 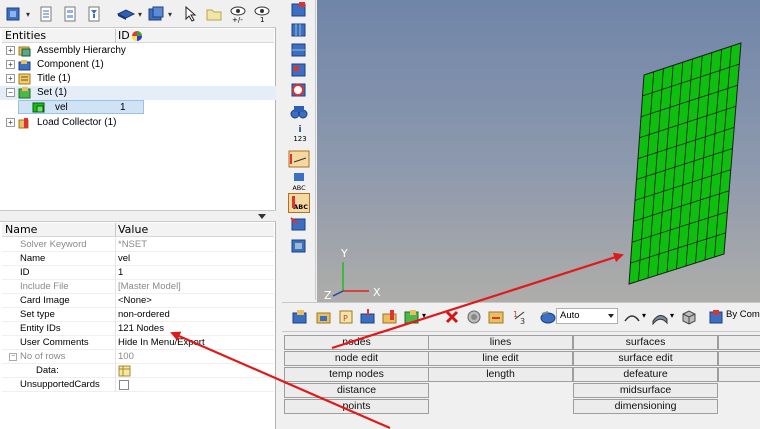 I want to click on features-icon, so click(x=299, y=70).